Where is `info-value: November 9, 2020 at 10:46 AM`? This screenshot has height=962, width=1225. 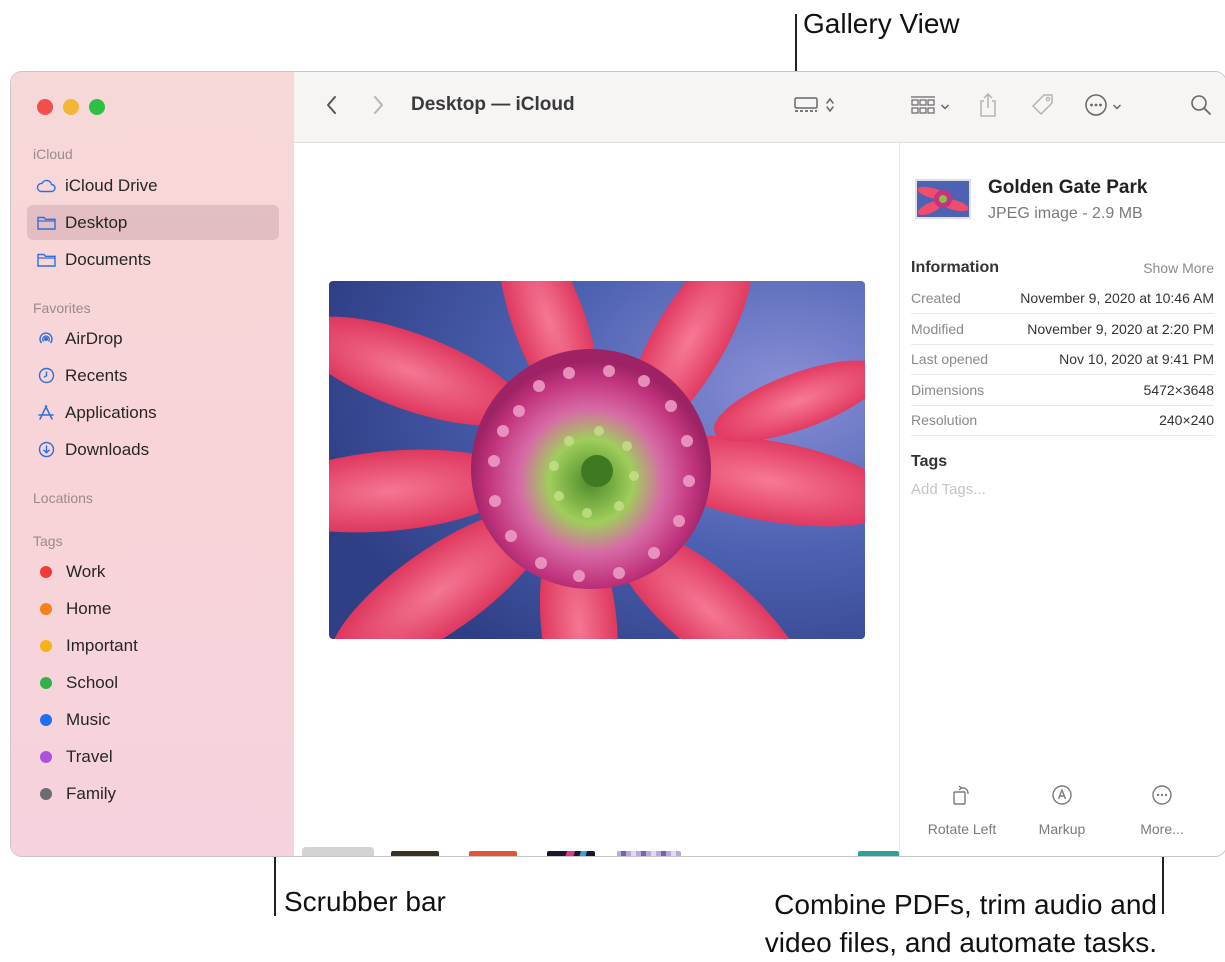 info-value: November 9, 2020 at 10:46 AM is located at coordinates (1117, 298).